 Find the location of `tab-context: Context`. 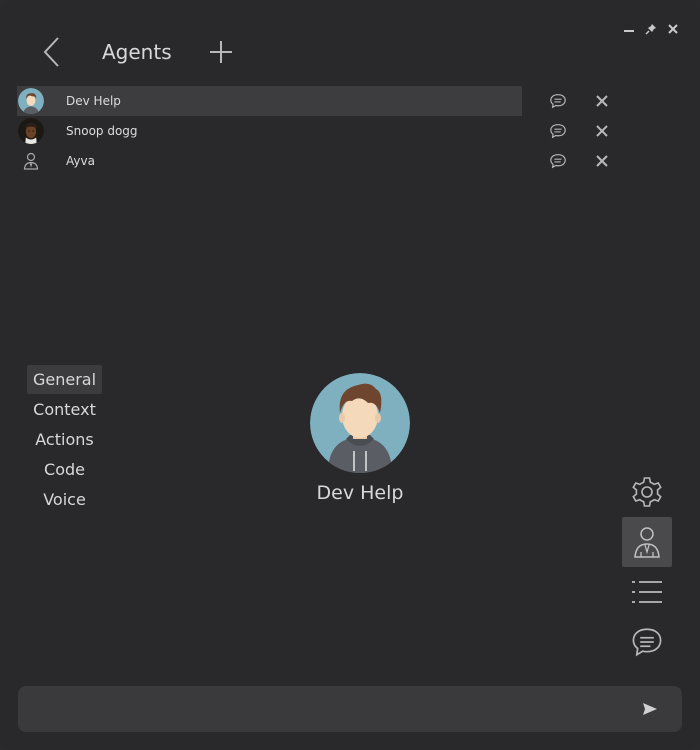

tab-context: Context is located at coordinates (64, 409).